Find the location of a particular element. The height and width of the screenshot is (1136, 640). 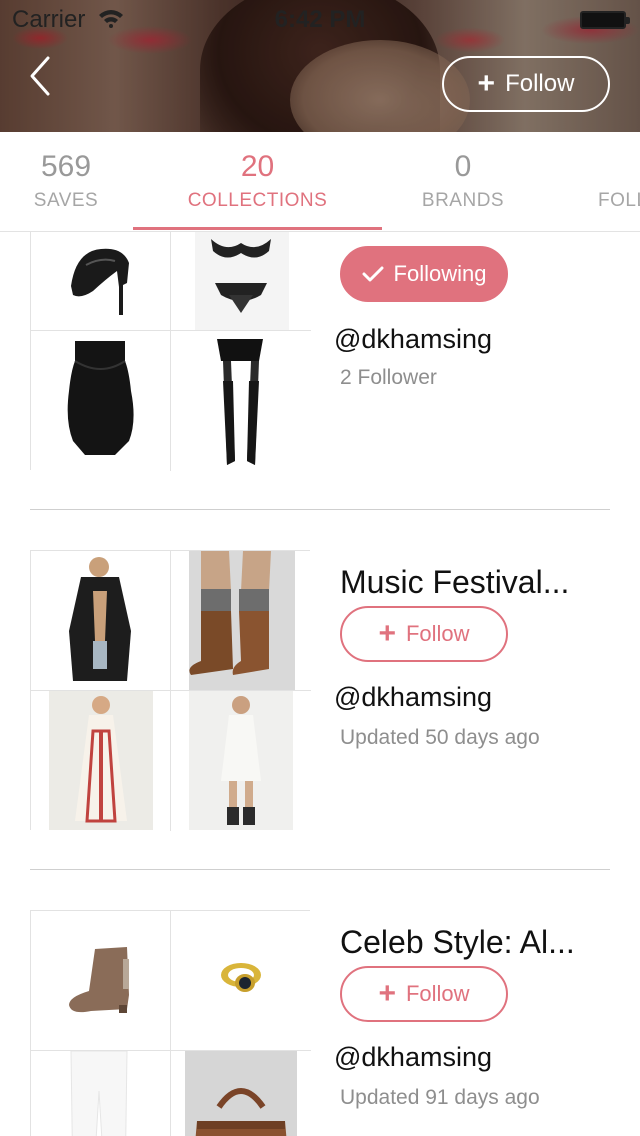

following-button-label: Following is located at coordinates (440, 273).